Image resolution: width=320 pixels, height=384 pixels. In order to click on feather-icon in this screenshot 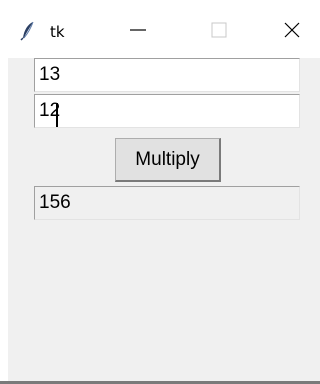, I will do `click(28, 31)`.